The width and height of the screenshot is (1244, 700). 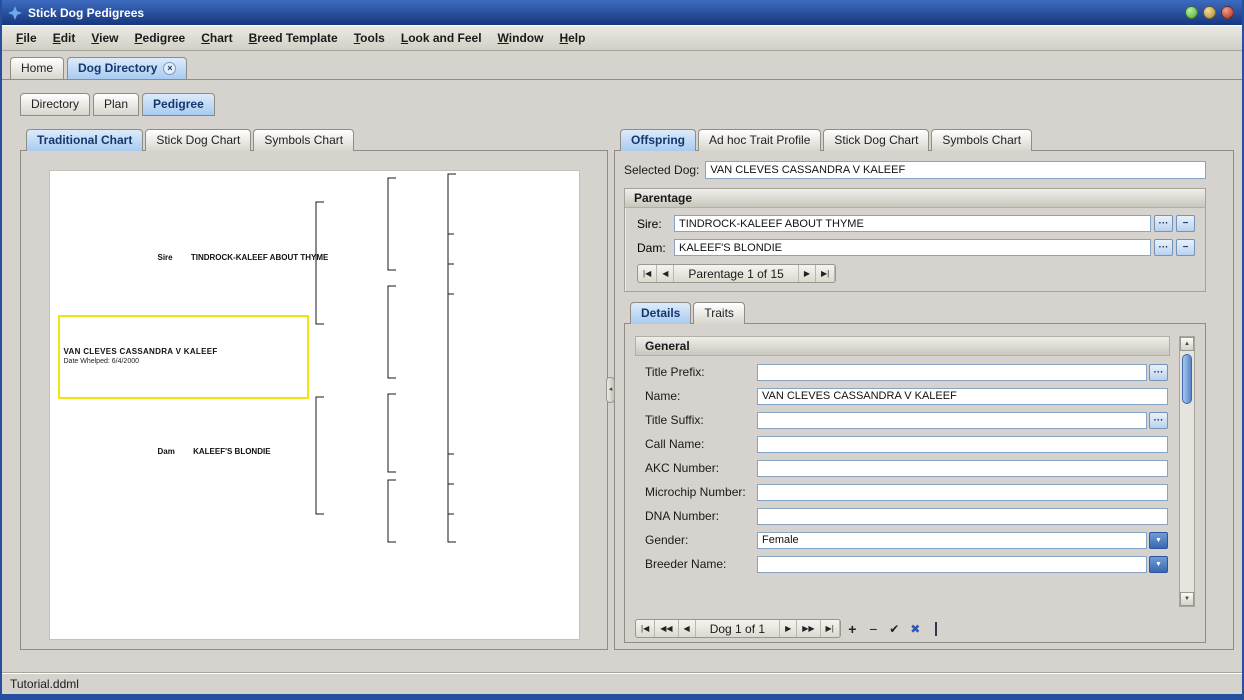 What do you see at coordinates (661, 313) in the screenshot?
I see `tab-details: Details` at bounding box center [661, 313].